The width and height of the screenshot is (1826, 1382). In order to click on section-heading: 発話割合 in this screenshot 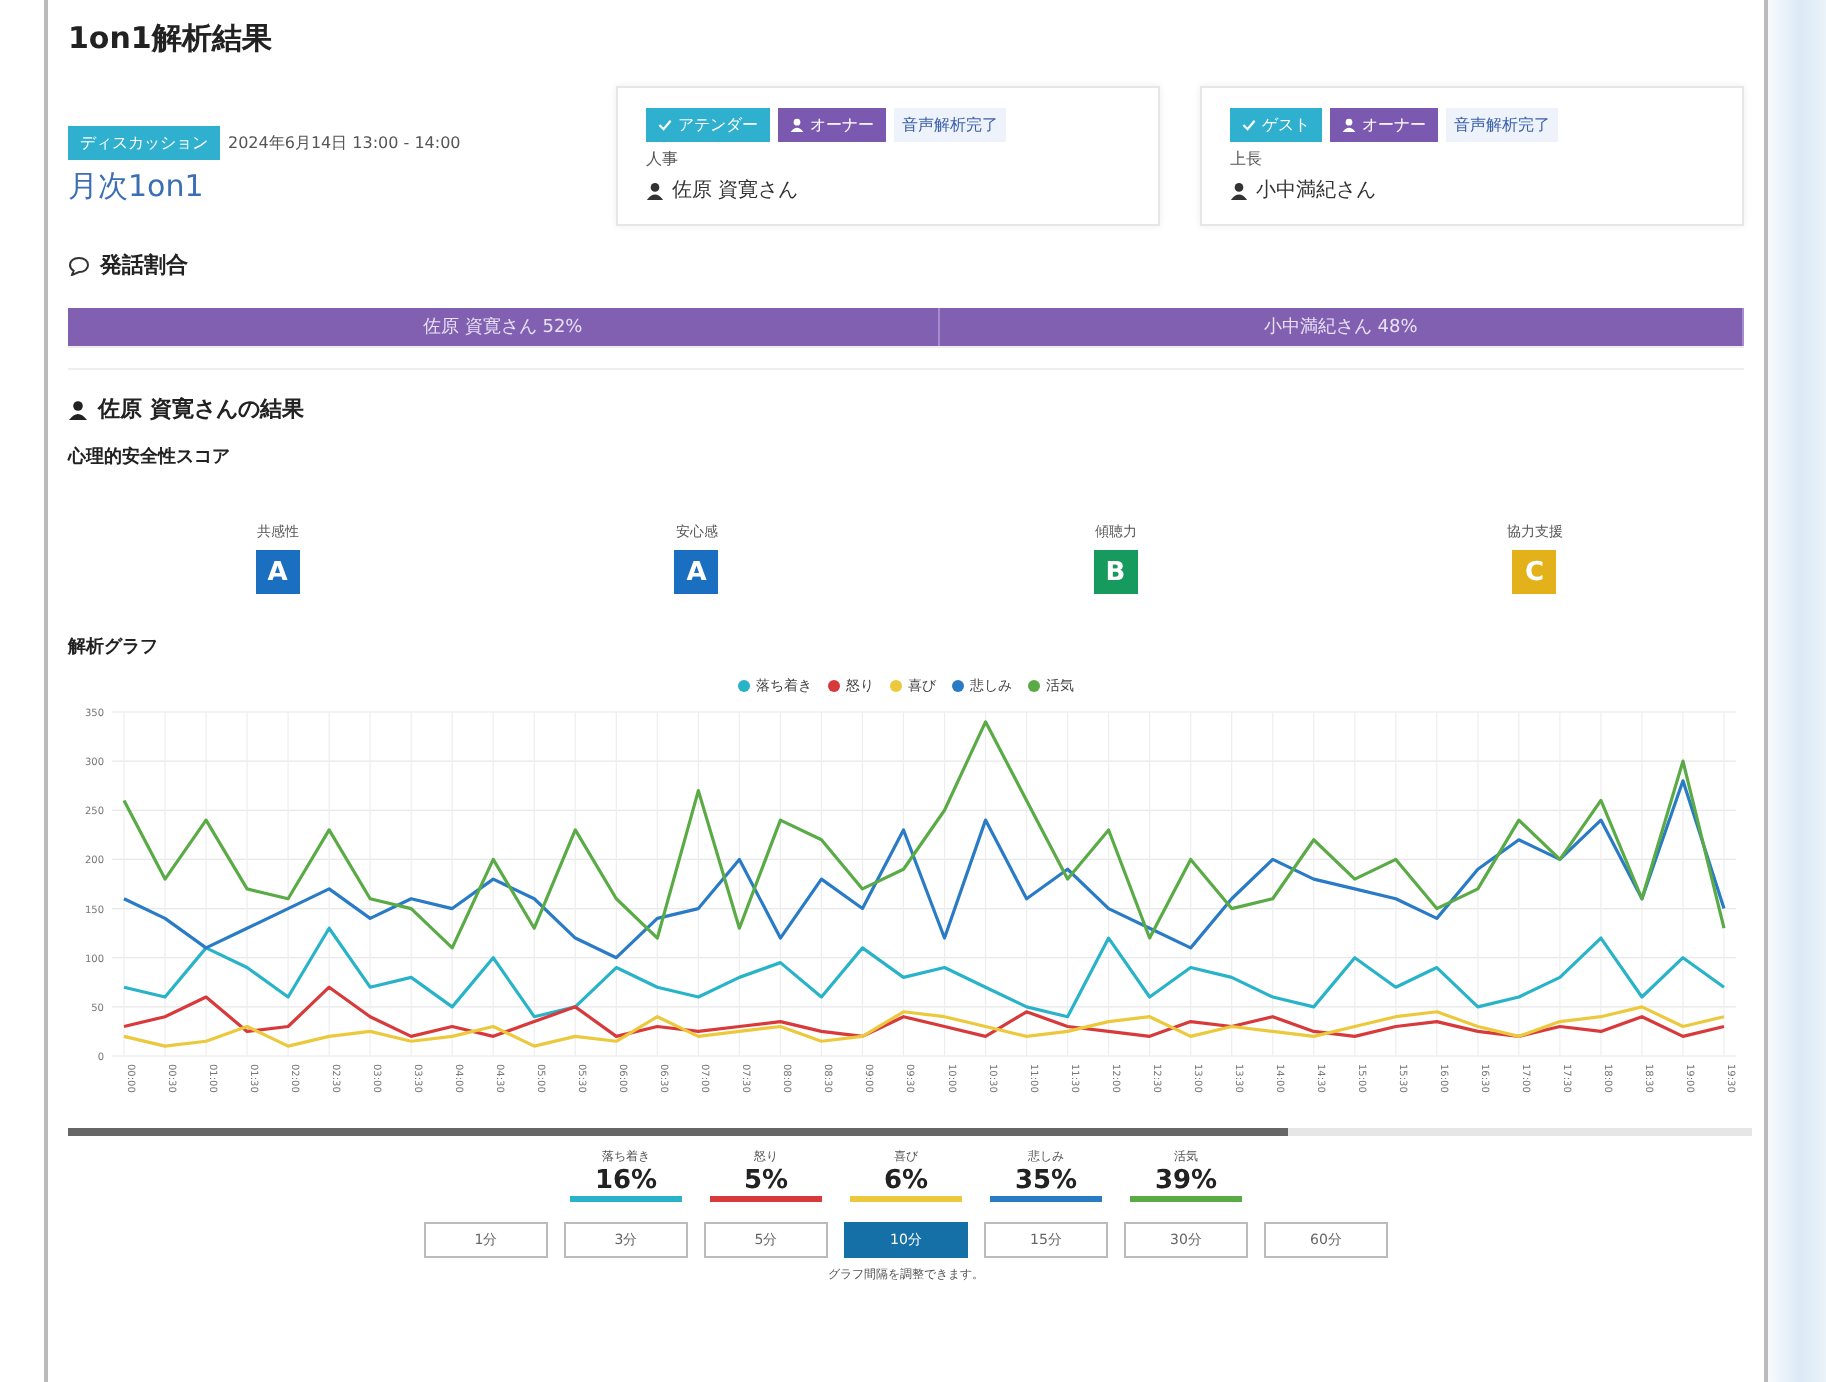, I will do `click(144, 265)`.